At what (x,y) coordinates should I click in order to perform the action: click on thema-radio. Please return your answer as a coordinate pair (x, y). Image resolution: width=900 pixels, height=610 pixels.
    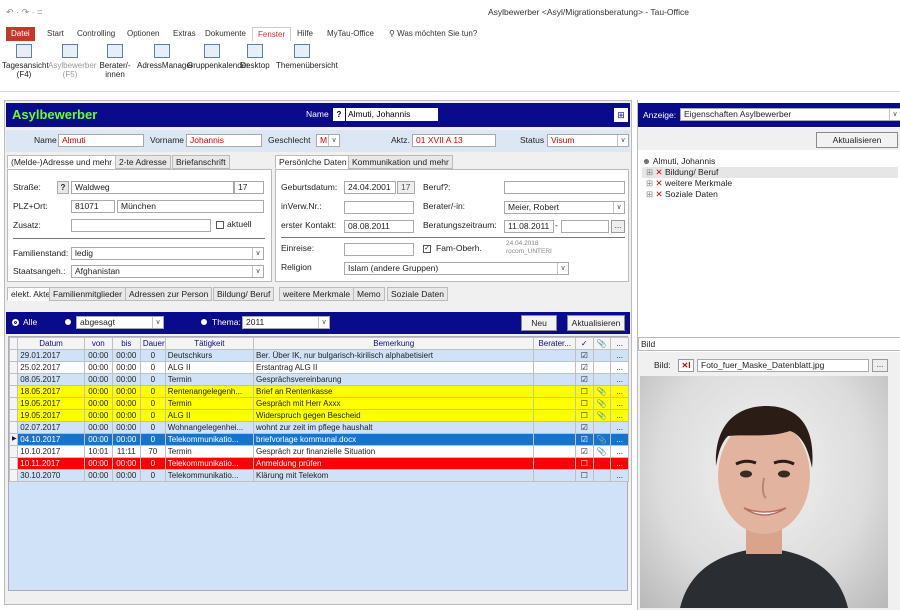
    Looking at the image, I should click on (204, 322).